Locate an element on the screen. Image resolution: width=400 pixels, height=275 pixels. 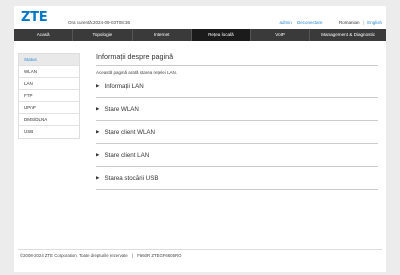
section-label: Stare WLAN is located at coordinates (121, 109).